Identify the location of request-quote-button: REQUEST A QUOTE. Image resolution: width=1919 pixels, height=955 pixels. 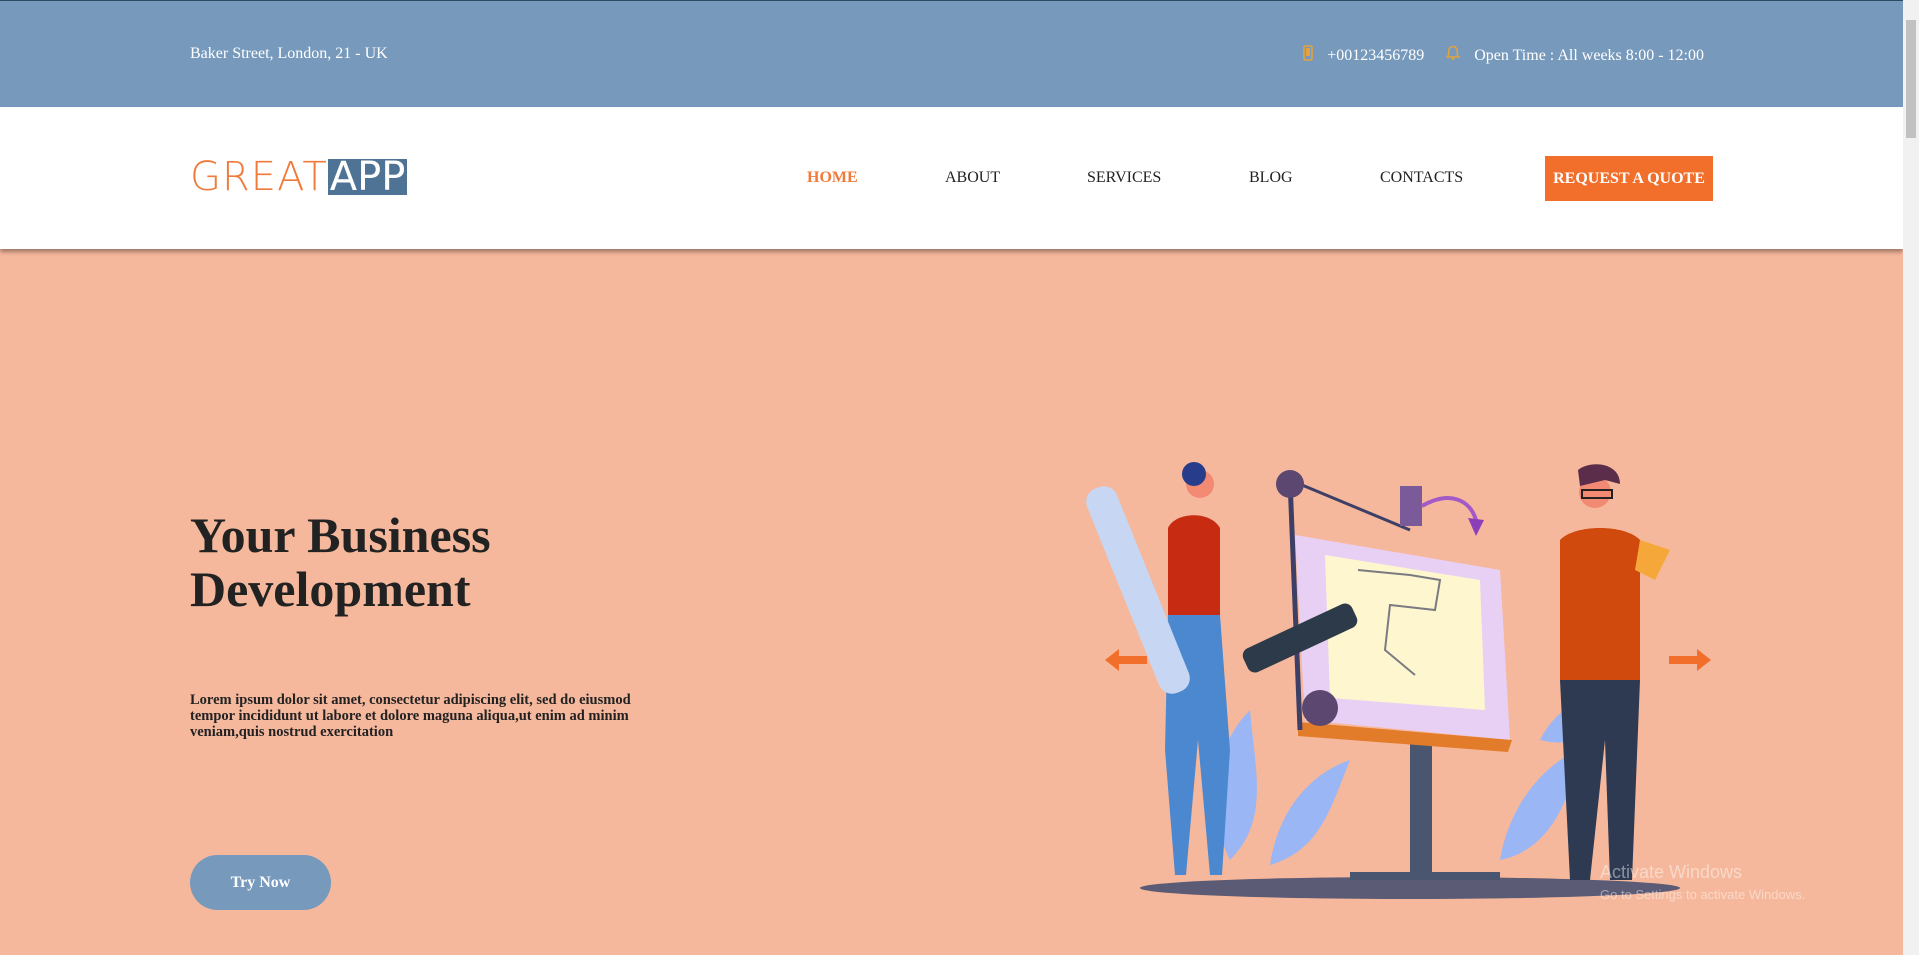
(1629, 178).